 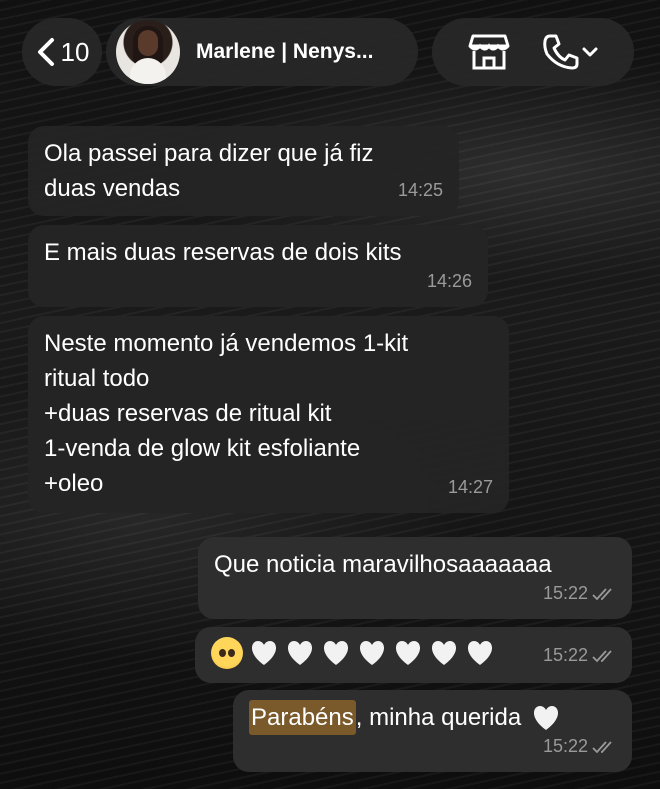 I want to click on message-bubble-outgoing: Que noticia maravilhosaaaaaaa 15:22, so click(x=415, y=578).